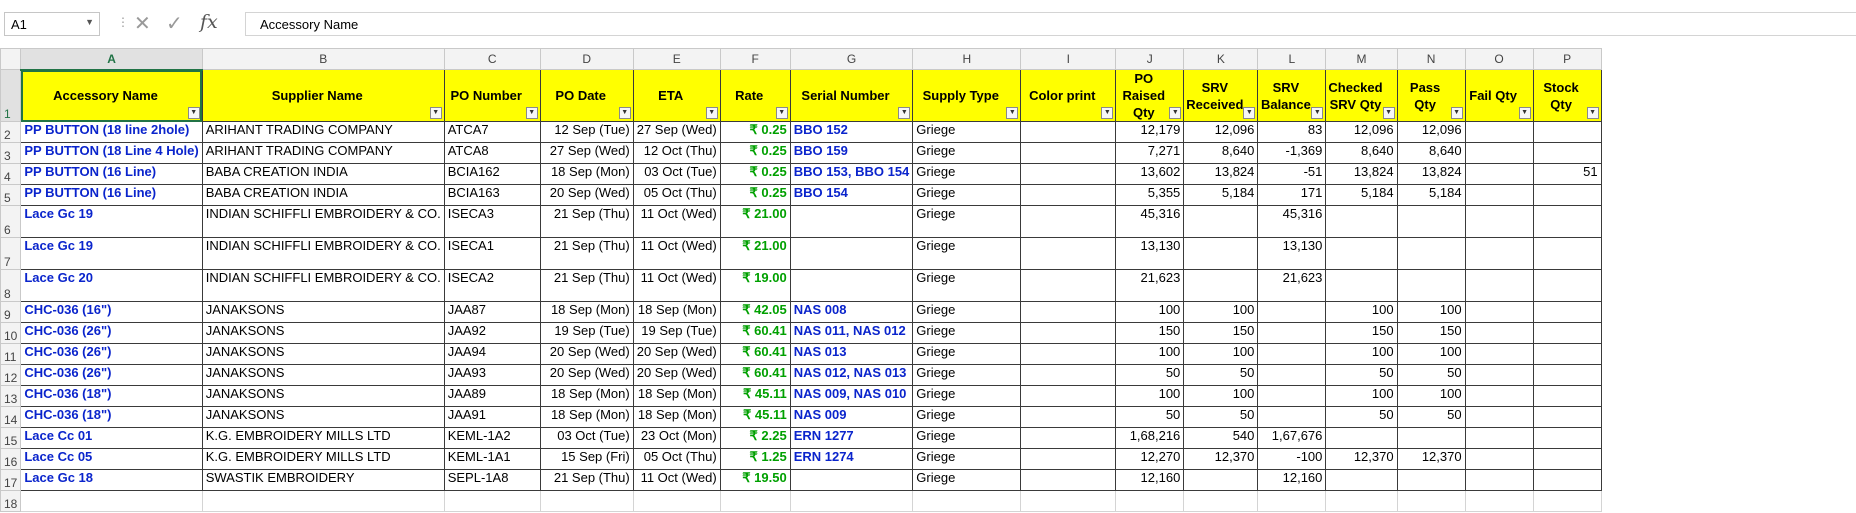 The width and height of the screenshot is (1856, 513). What do you see at coordinates (1292, 253) in the screenshot?
I see `table-cell: 13,130` at bounding box center [1292, 253].